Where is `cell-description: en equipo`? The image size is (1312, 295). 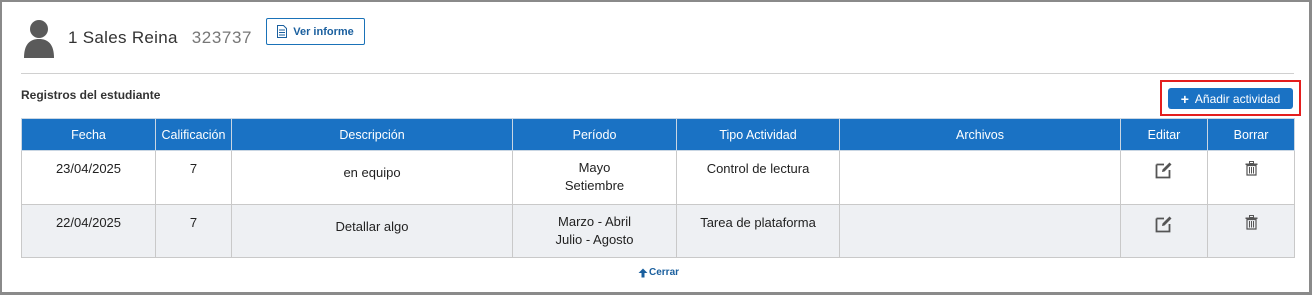 cell-description: en equipo is located at coordinates (372, 177).